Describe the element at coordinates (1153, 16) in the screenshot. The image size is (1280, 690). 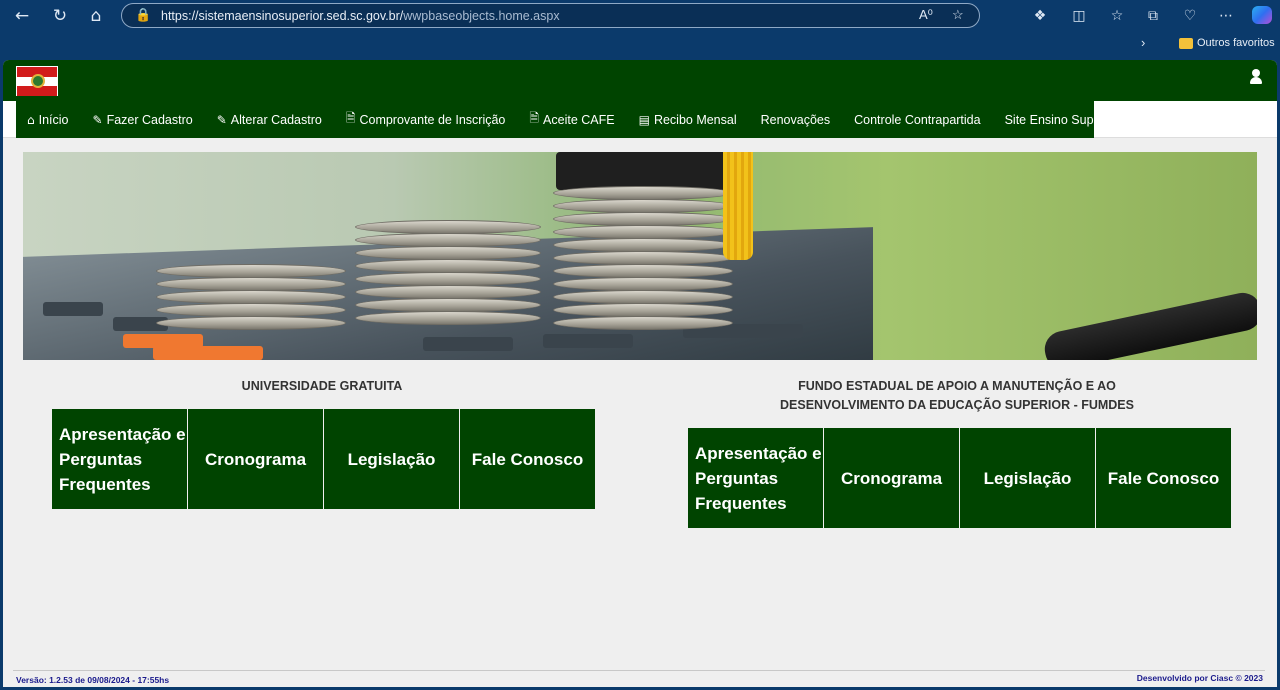
I see `collections-icon: ⧉` at that location.